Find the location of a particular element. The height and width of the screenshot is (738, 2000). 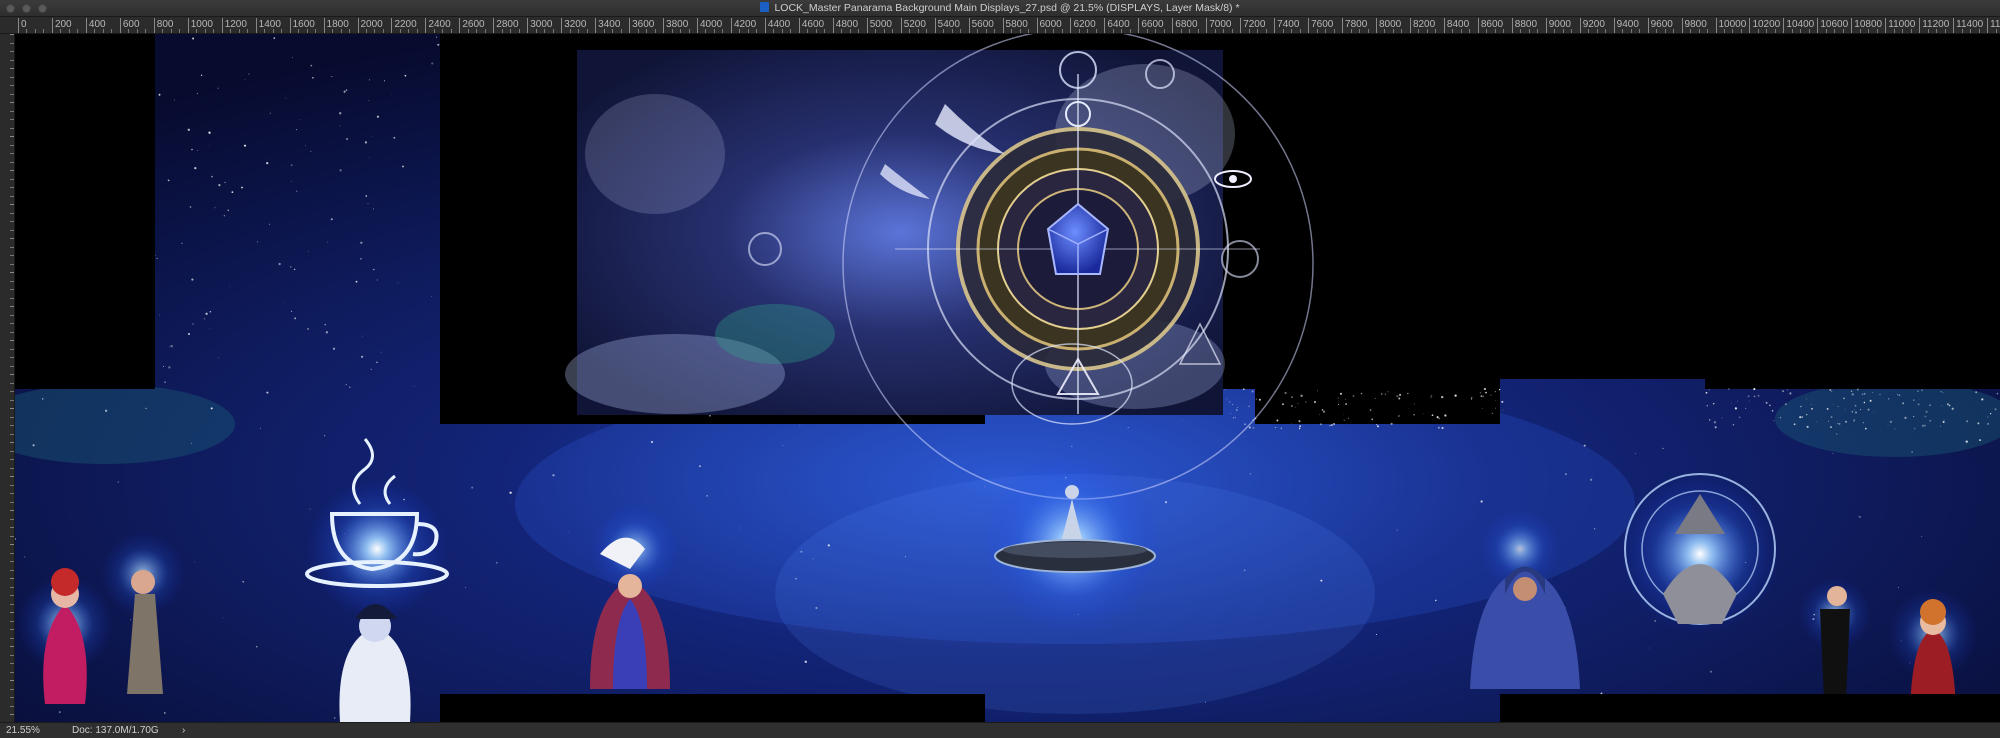

status-menu-arrow: › is located at coordinates (183, 730).